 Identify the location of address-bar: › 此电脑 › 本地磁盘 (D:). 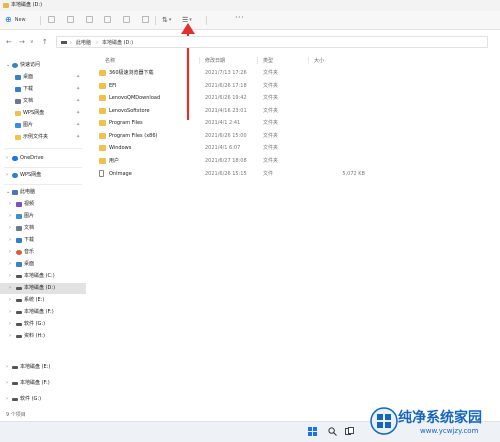
(272, 42).